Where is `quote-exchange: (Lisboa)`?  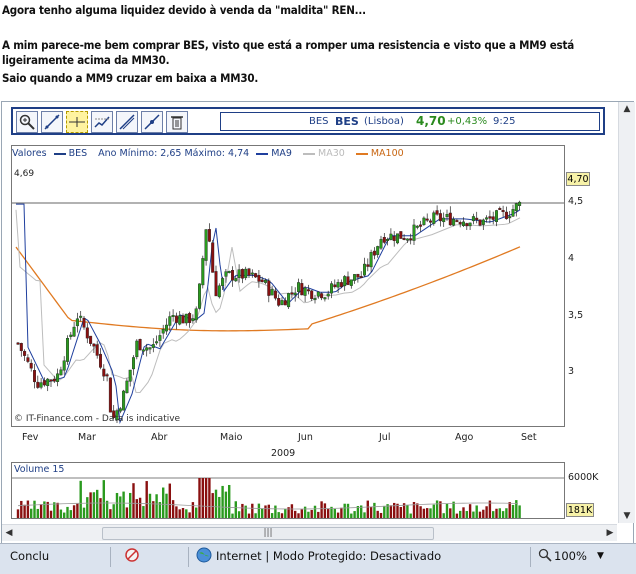
quote-exchange: (Lisboa) is located at coordinates (384, 121).